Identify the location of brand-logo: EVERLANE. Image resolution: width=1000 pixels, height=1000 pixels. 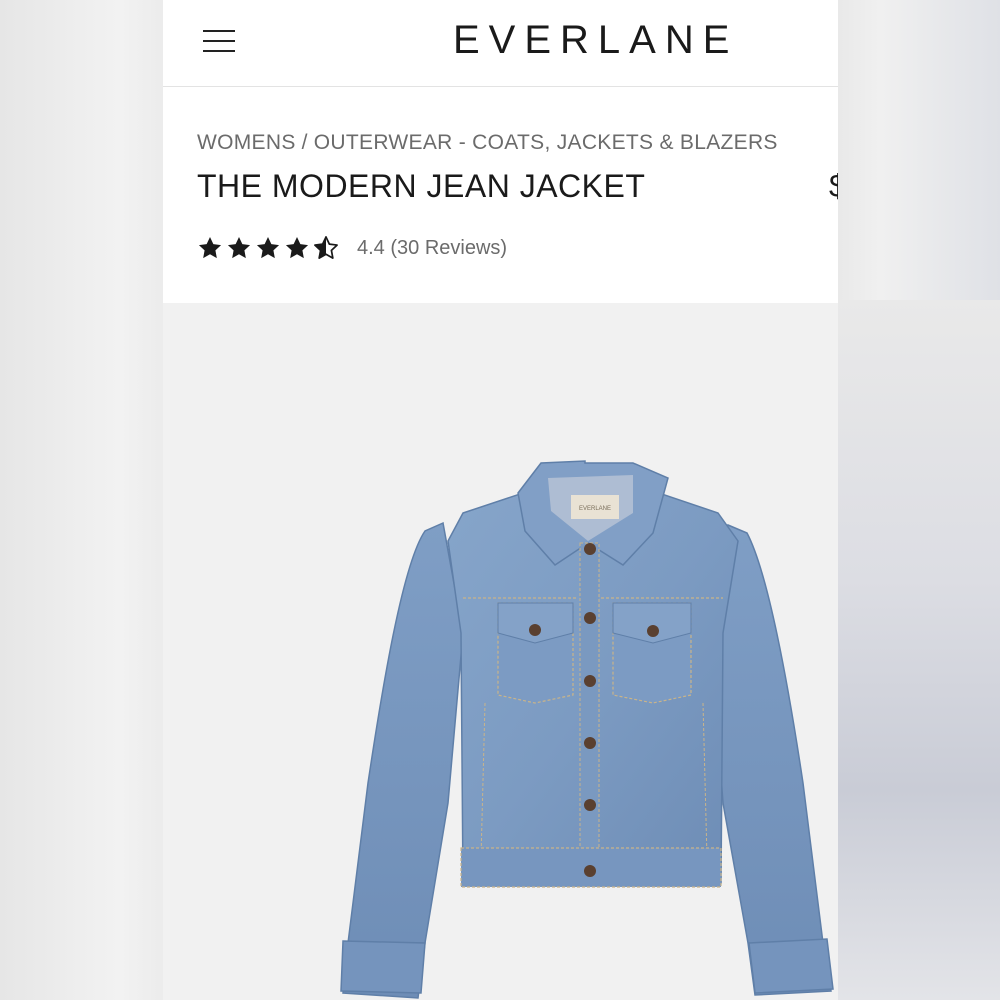
(595, 40).